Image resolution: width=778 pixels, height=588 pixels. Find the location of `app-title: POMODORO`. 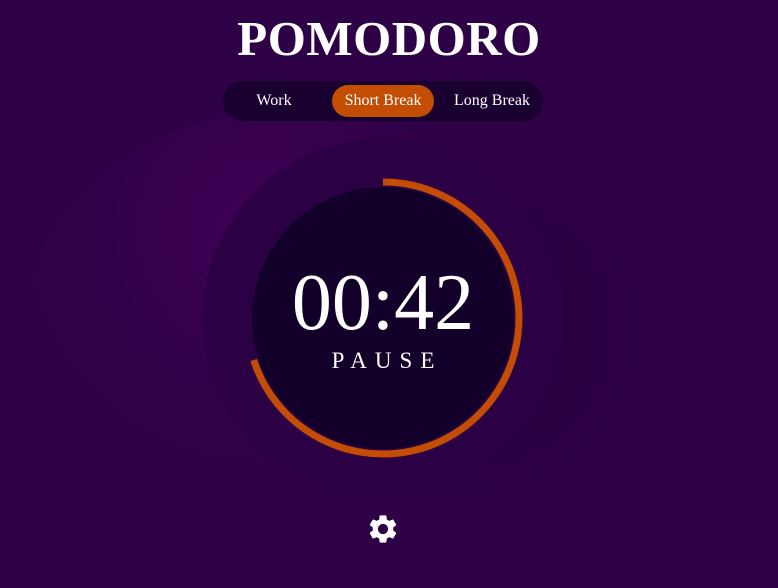

app-title: POMODORO is located at coordinates (389, 38).